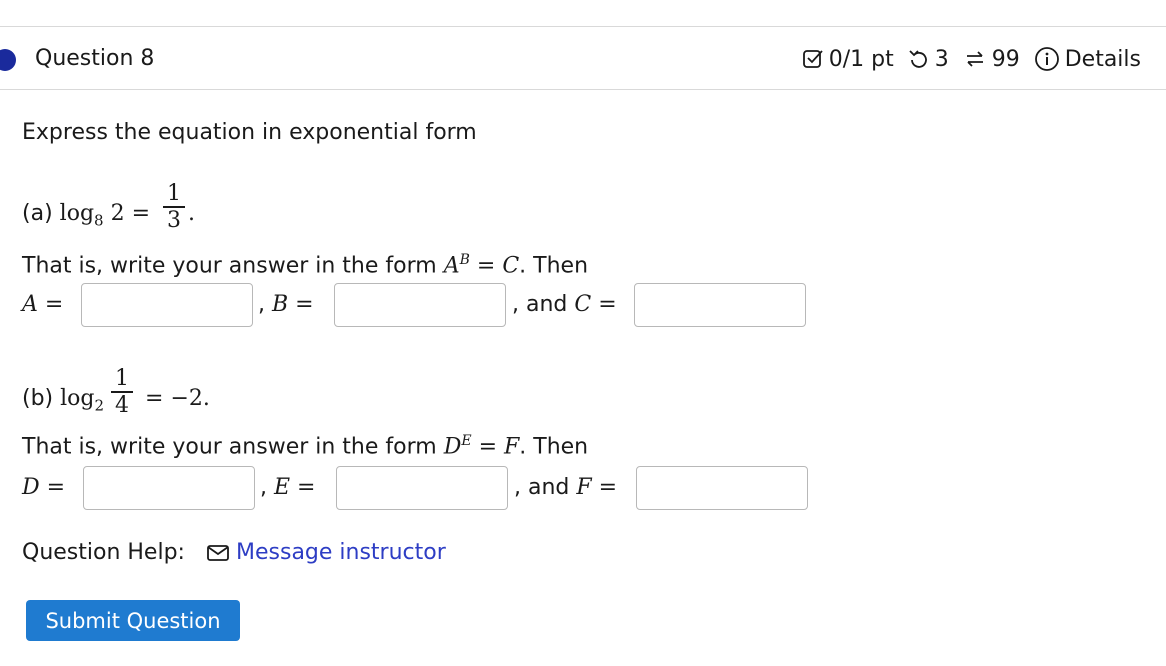  I want to click on part-b-log-base: 2, so click(99, 405).